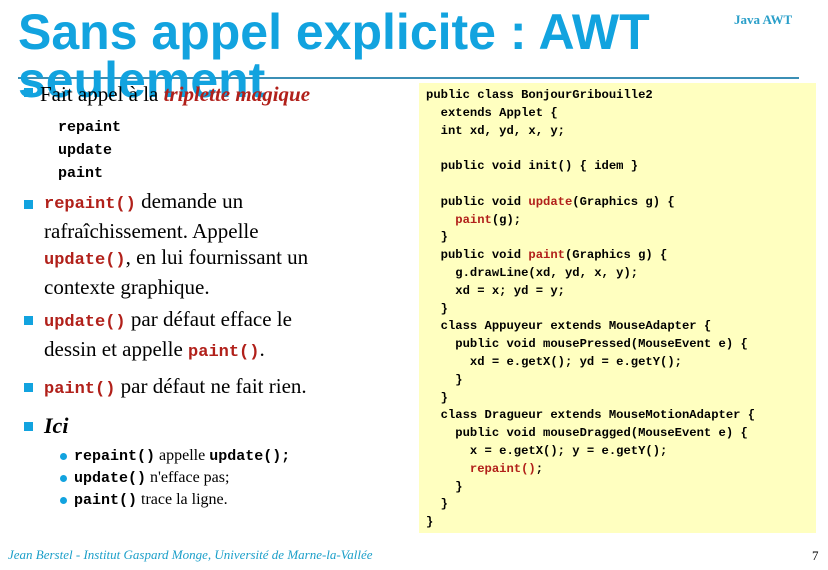 This screenshot has height=570, width=828. I want to click on sub-item-text: n'efface pas;, so click(188, 477).